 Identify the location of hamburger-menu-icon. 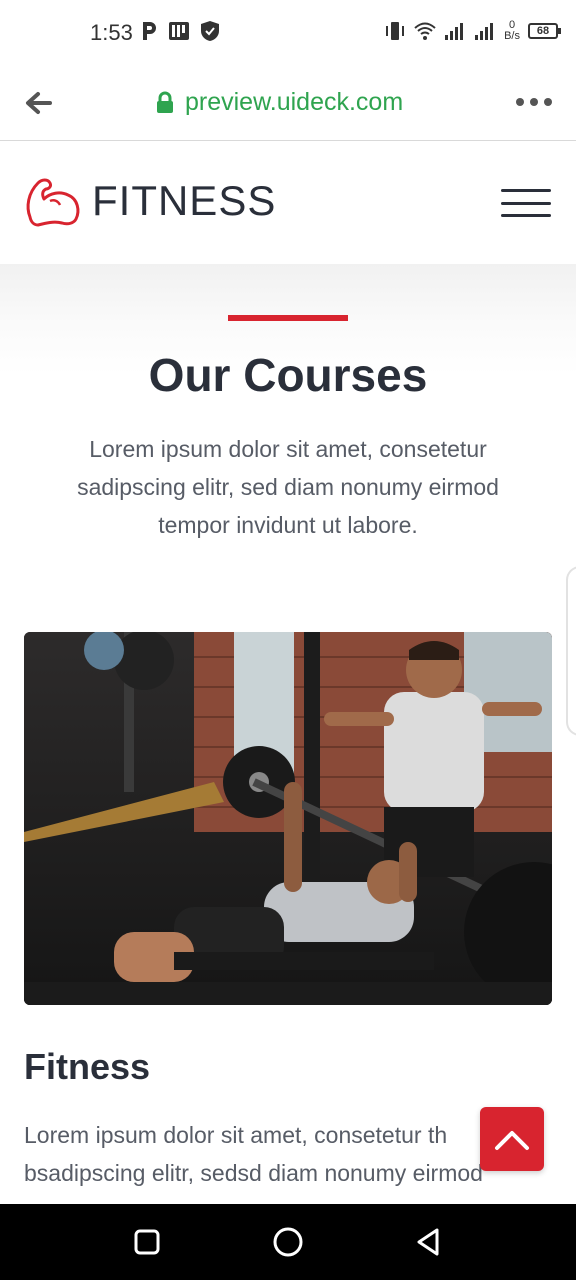
(526, 203).